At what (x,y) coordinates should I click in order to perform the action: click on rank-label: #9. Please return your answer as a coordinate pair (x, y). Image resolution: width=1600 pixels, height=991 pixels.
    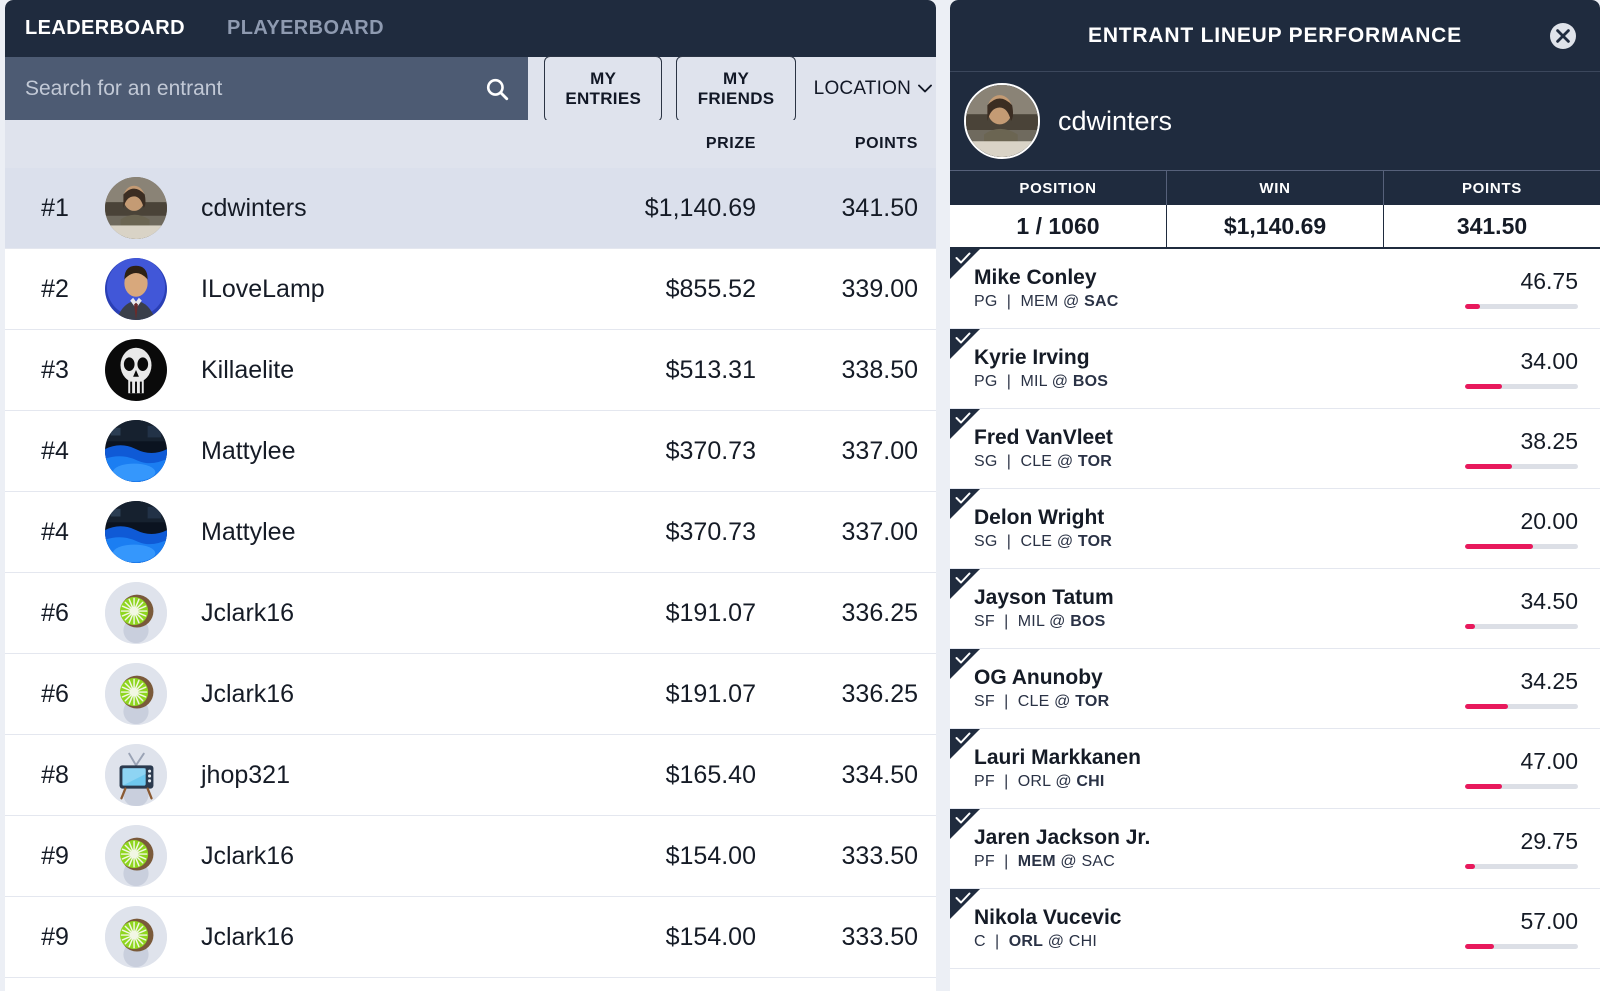
    Looking at the image, I should click on (55, 855).